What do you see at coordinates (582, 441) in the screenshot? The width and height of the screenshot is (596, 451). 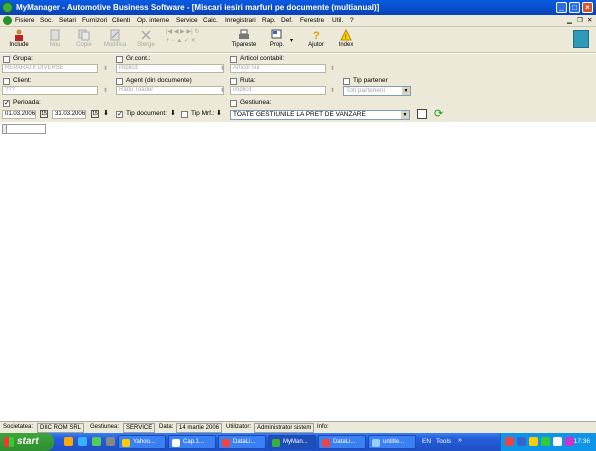 I see `clock: 17:36` at bounding box center [582, 441].